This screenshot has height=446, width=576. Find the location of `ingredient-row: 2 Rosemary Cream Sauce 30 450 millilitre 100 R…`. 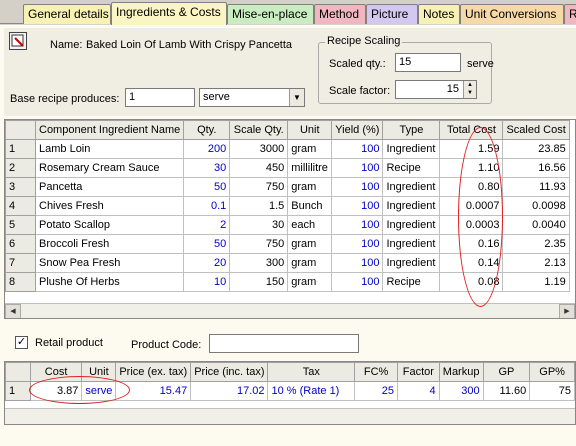

ingredient-row: 2 Rosemary Cream Sauce 30 450 millilitre 100 R… is located at coordinates (287, 168).